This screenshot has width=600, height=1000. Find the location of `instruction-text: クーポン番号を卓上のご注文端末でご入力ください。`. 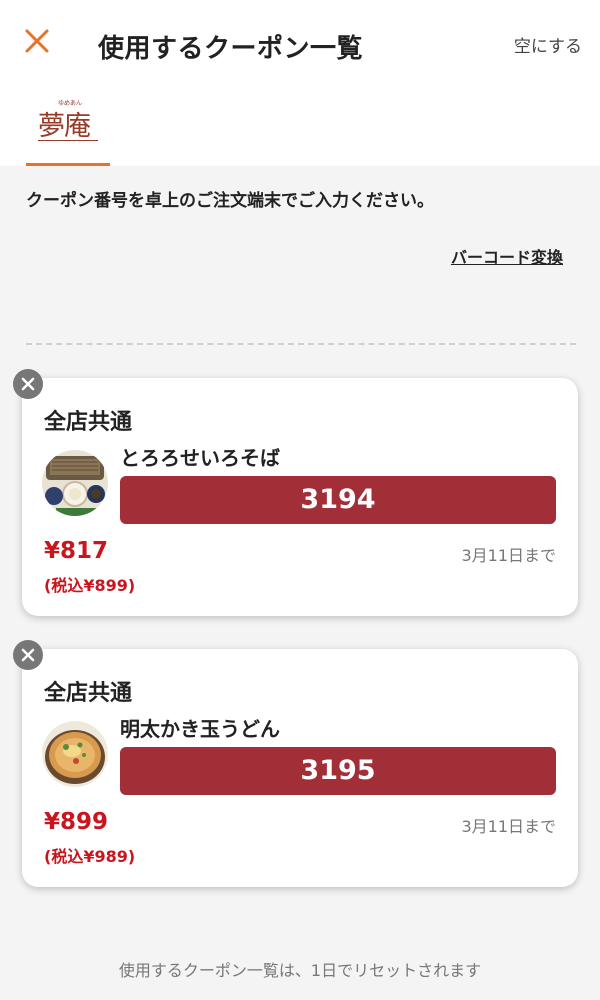

instruction-text: クーポン番号を卓上のご注文端末でご入力ください。 is located at coordinates (230, 201).